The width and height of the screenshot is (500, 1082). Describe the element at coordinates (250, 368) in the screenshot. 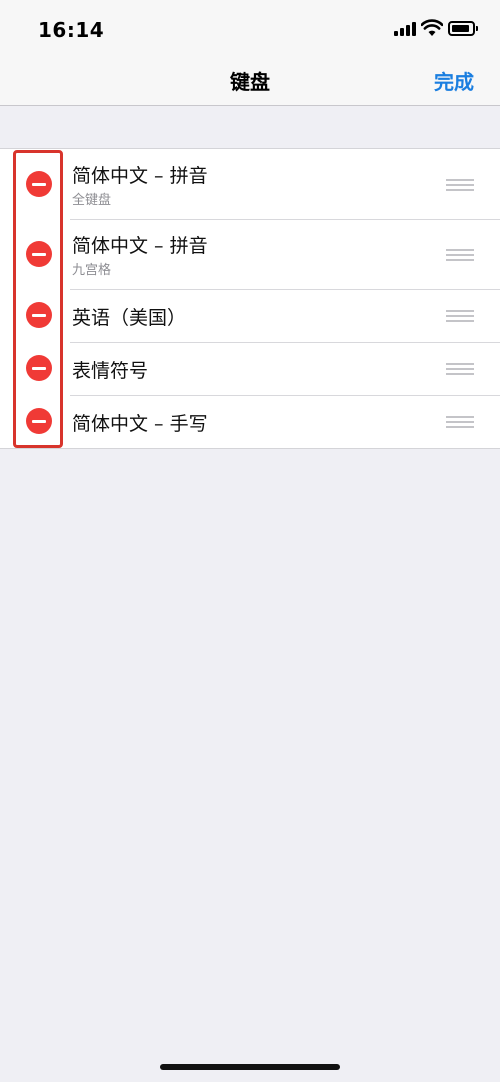

I see `keyboard-row-emoji: 表情符号` at that location.